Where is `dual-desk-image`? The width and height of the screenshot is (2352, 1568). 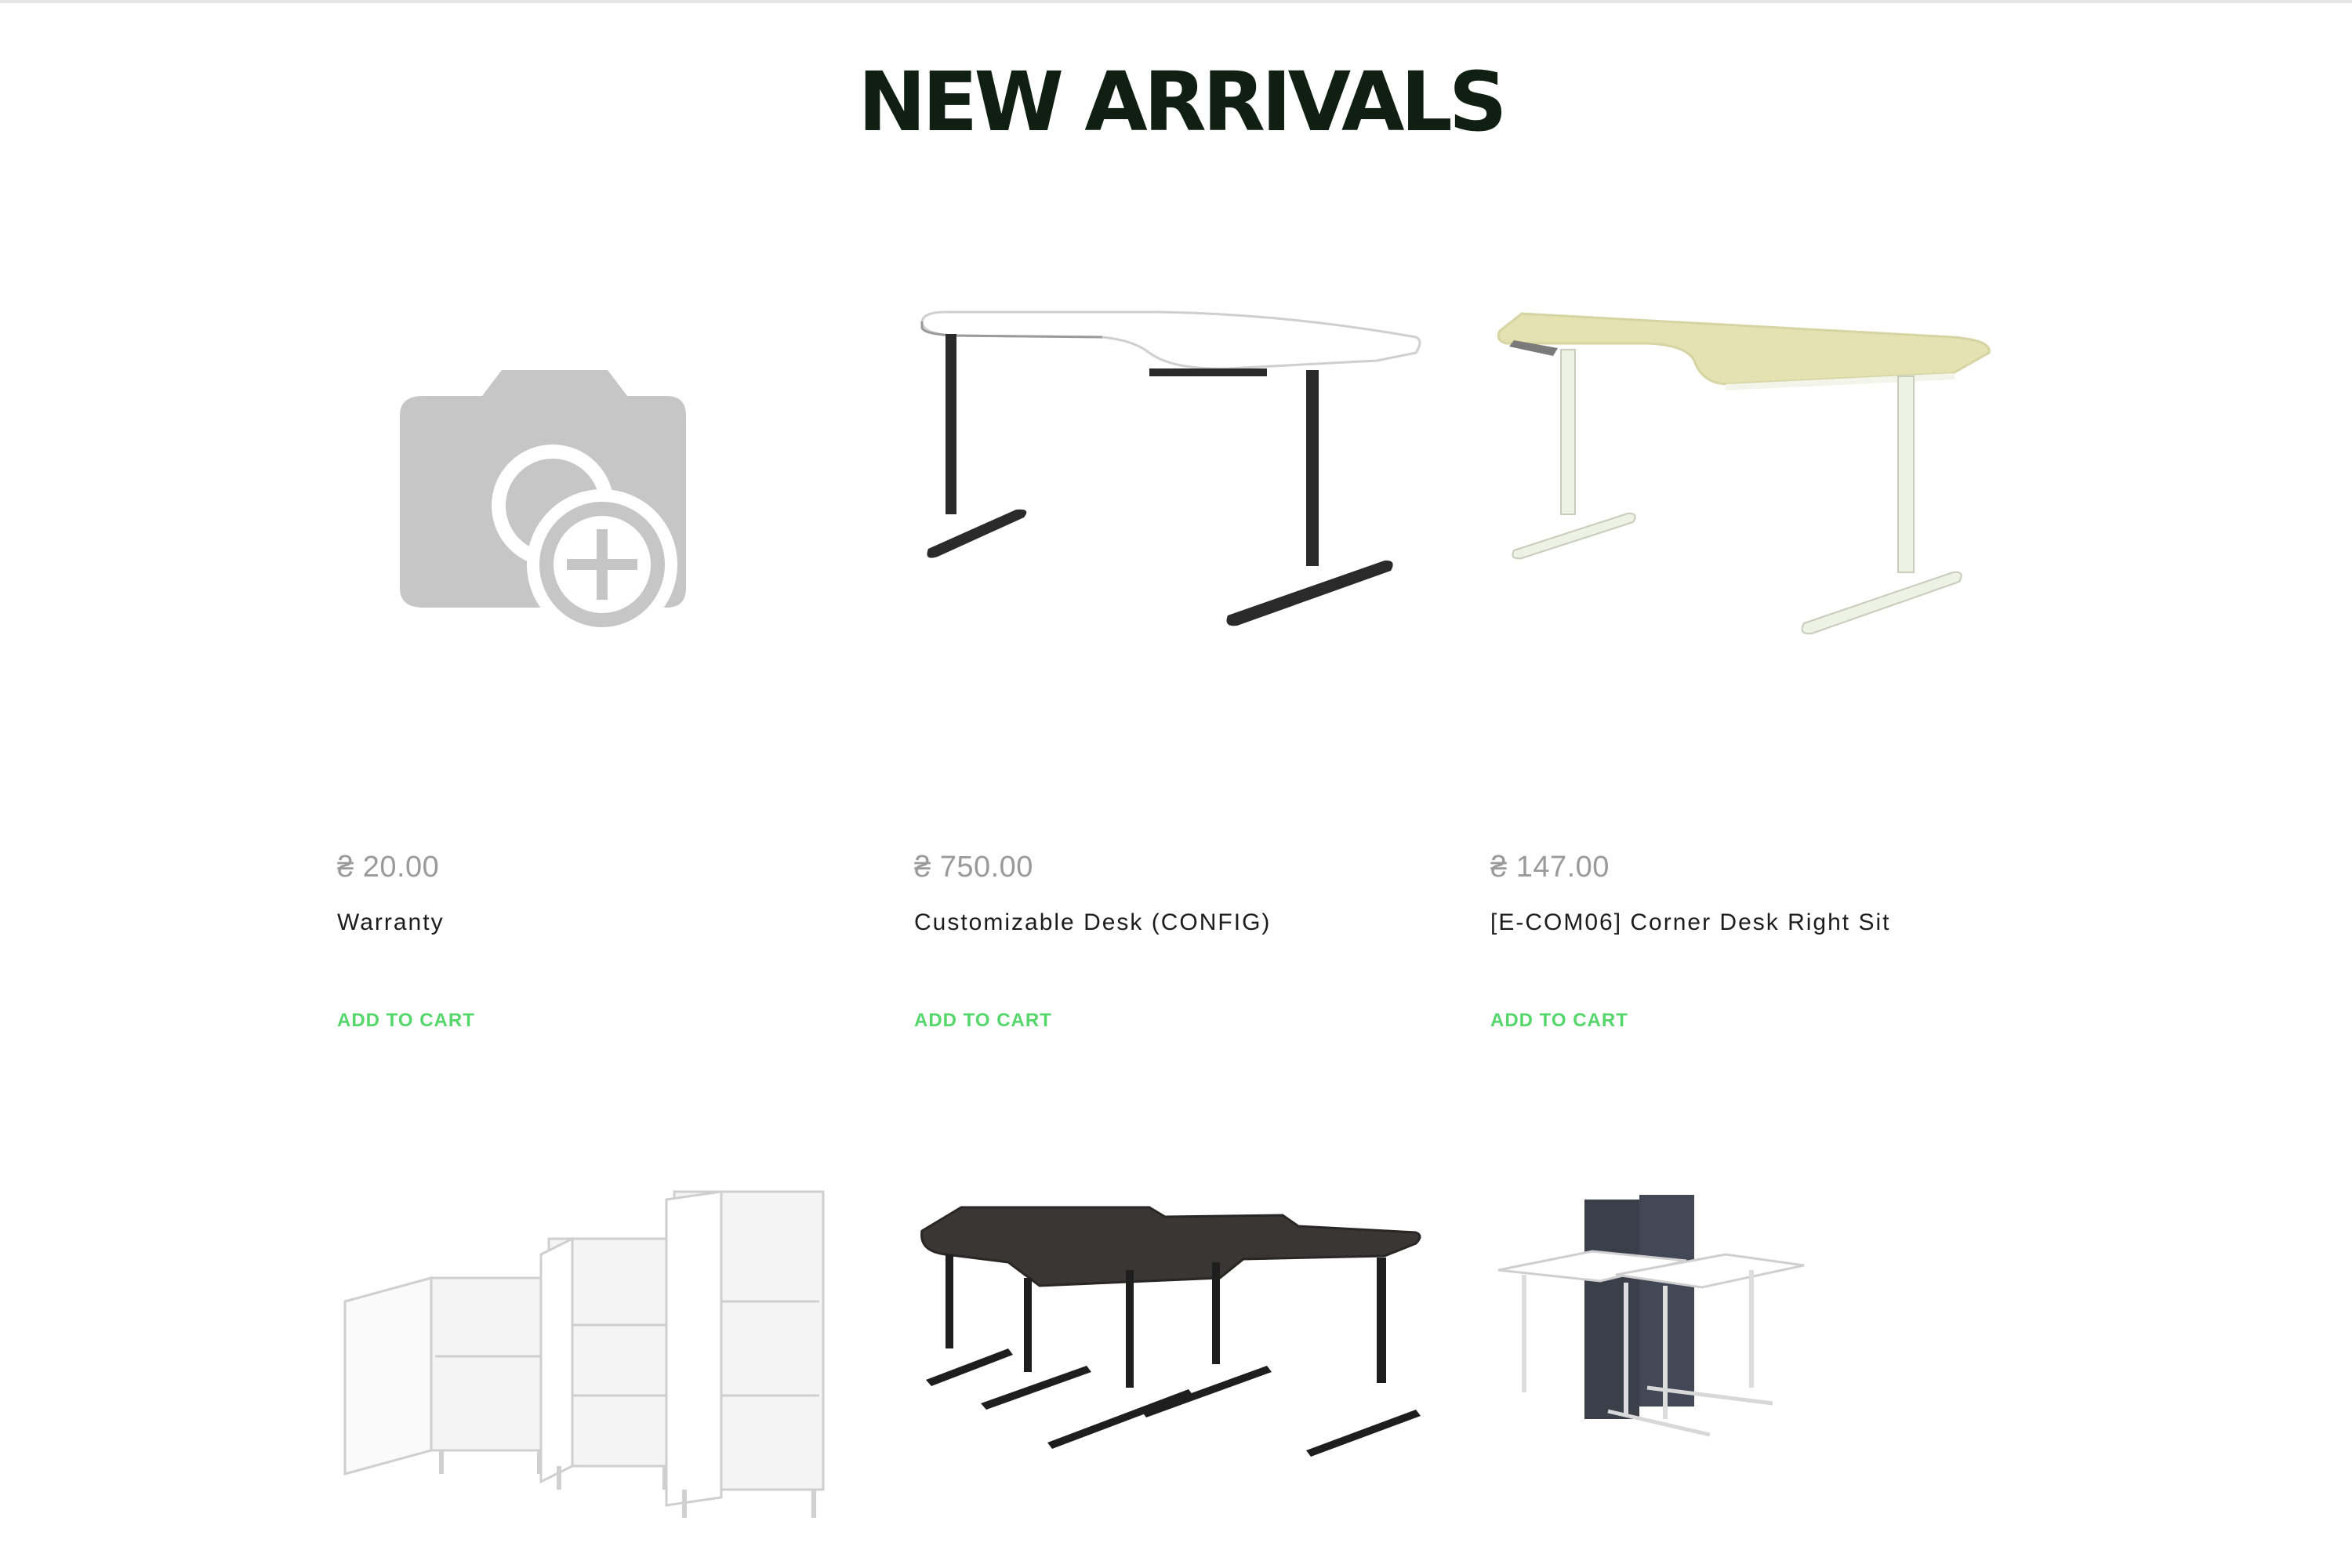
dual-desk-image is located at coordinates (1170, 1331).